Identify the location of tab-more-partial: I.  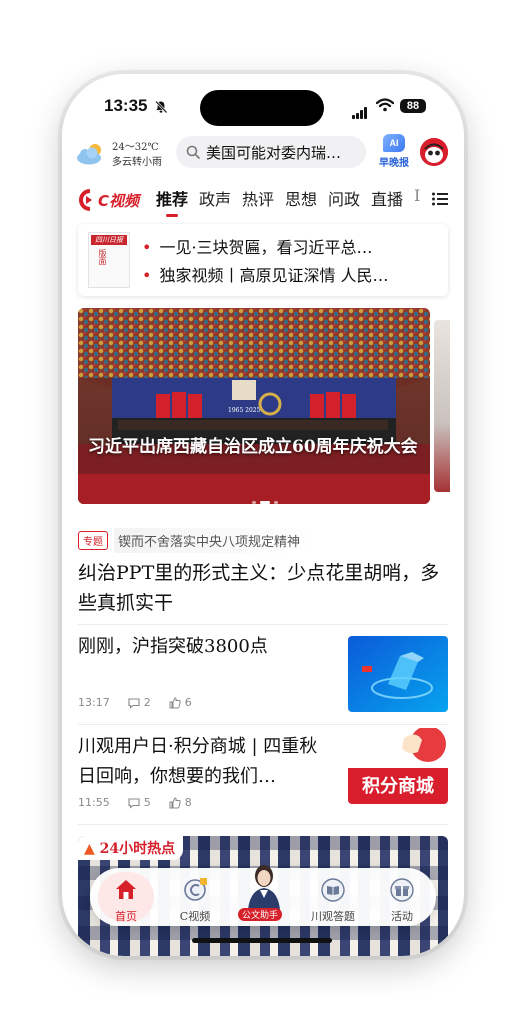
(417, 195).